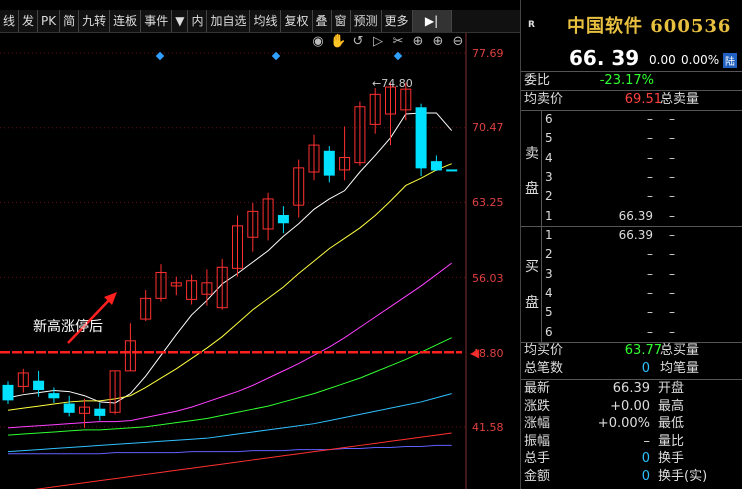  Describe the element at coordinates (544, 99) in the screenshot. I see `avg-sell-label: 均卖价` at that location.